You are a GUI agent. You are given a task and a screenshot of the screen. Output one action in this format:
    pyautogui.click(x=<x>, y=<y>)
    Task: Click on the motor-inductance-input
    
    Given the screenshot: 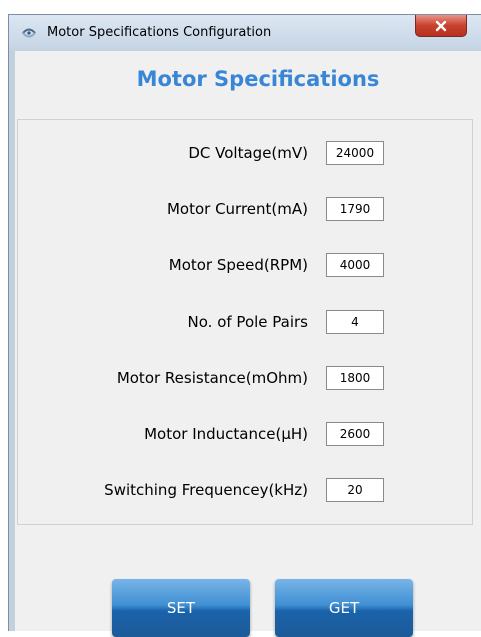 What is the action you would take?
    pyautogui.click(x=355, y=434)
    